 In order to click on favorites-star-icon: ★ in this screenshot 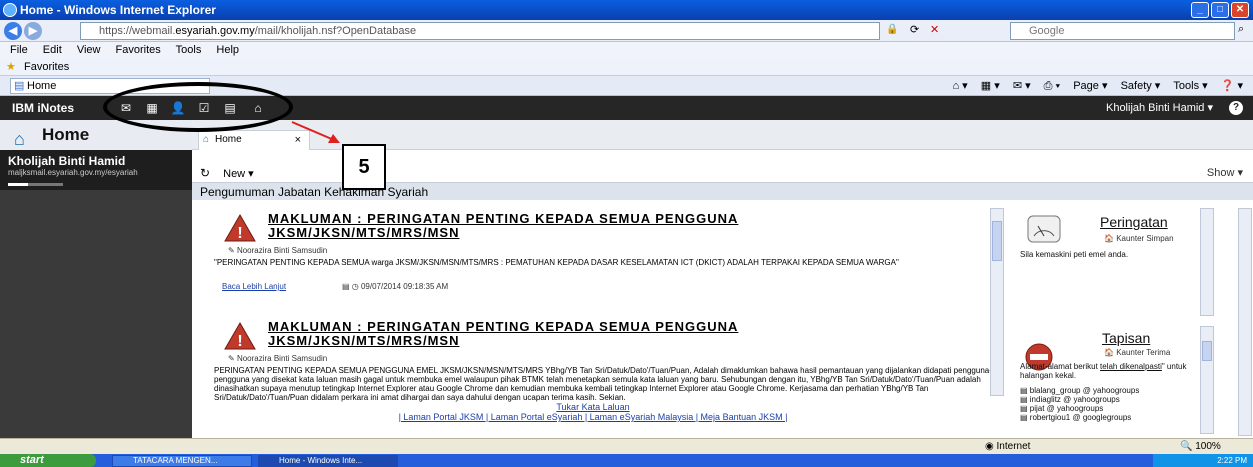, I will do `click(11, 67)`.